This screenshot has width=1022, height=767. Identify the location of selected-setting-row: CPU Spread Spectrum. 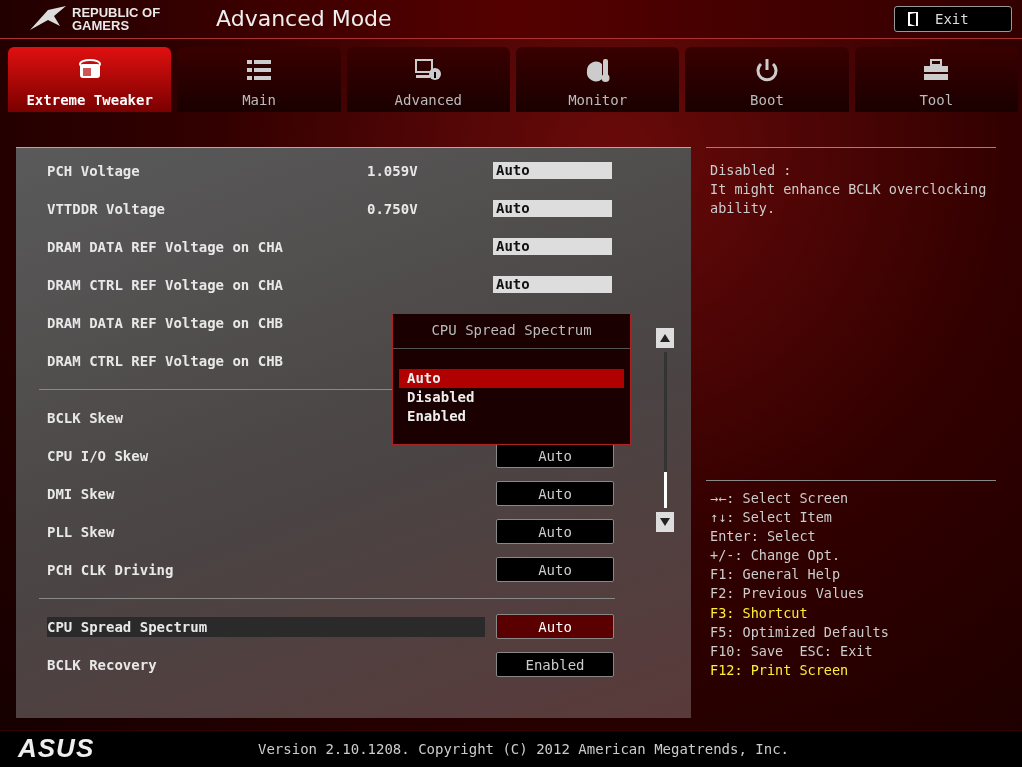
(266, 626).